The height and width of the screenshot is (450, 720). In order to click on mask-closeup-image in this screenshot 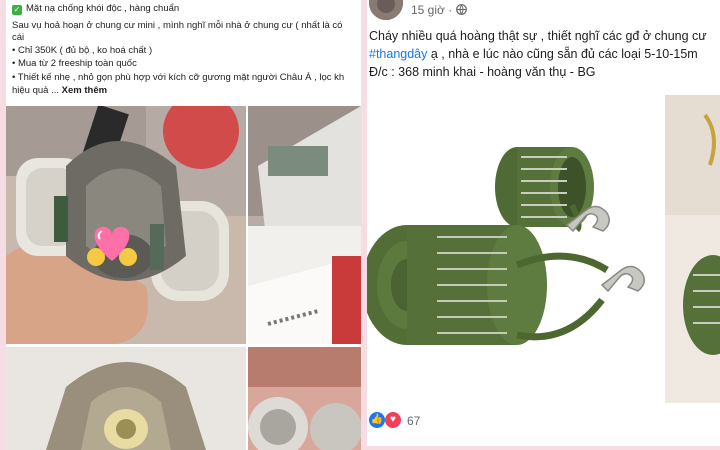, I will do `click(126, 398)`.